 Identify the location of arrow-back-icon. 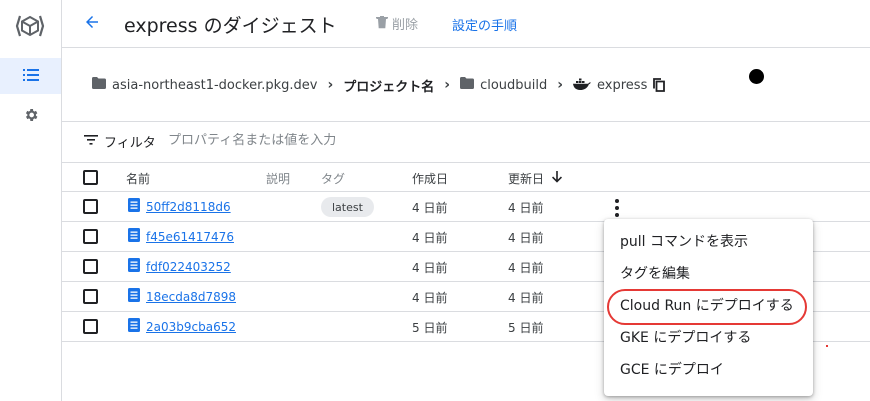
(92, 24).